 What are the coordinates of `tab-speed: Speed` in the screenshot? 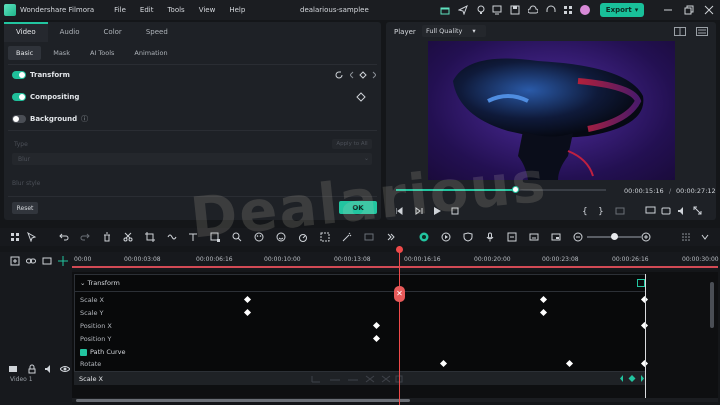 It's located at (157, 32).